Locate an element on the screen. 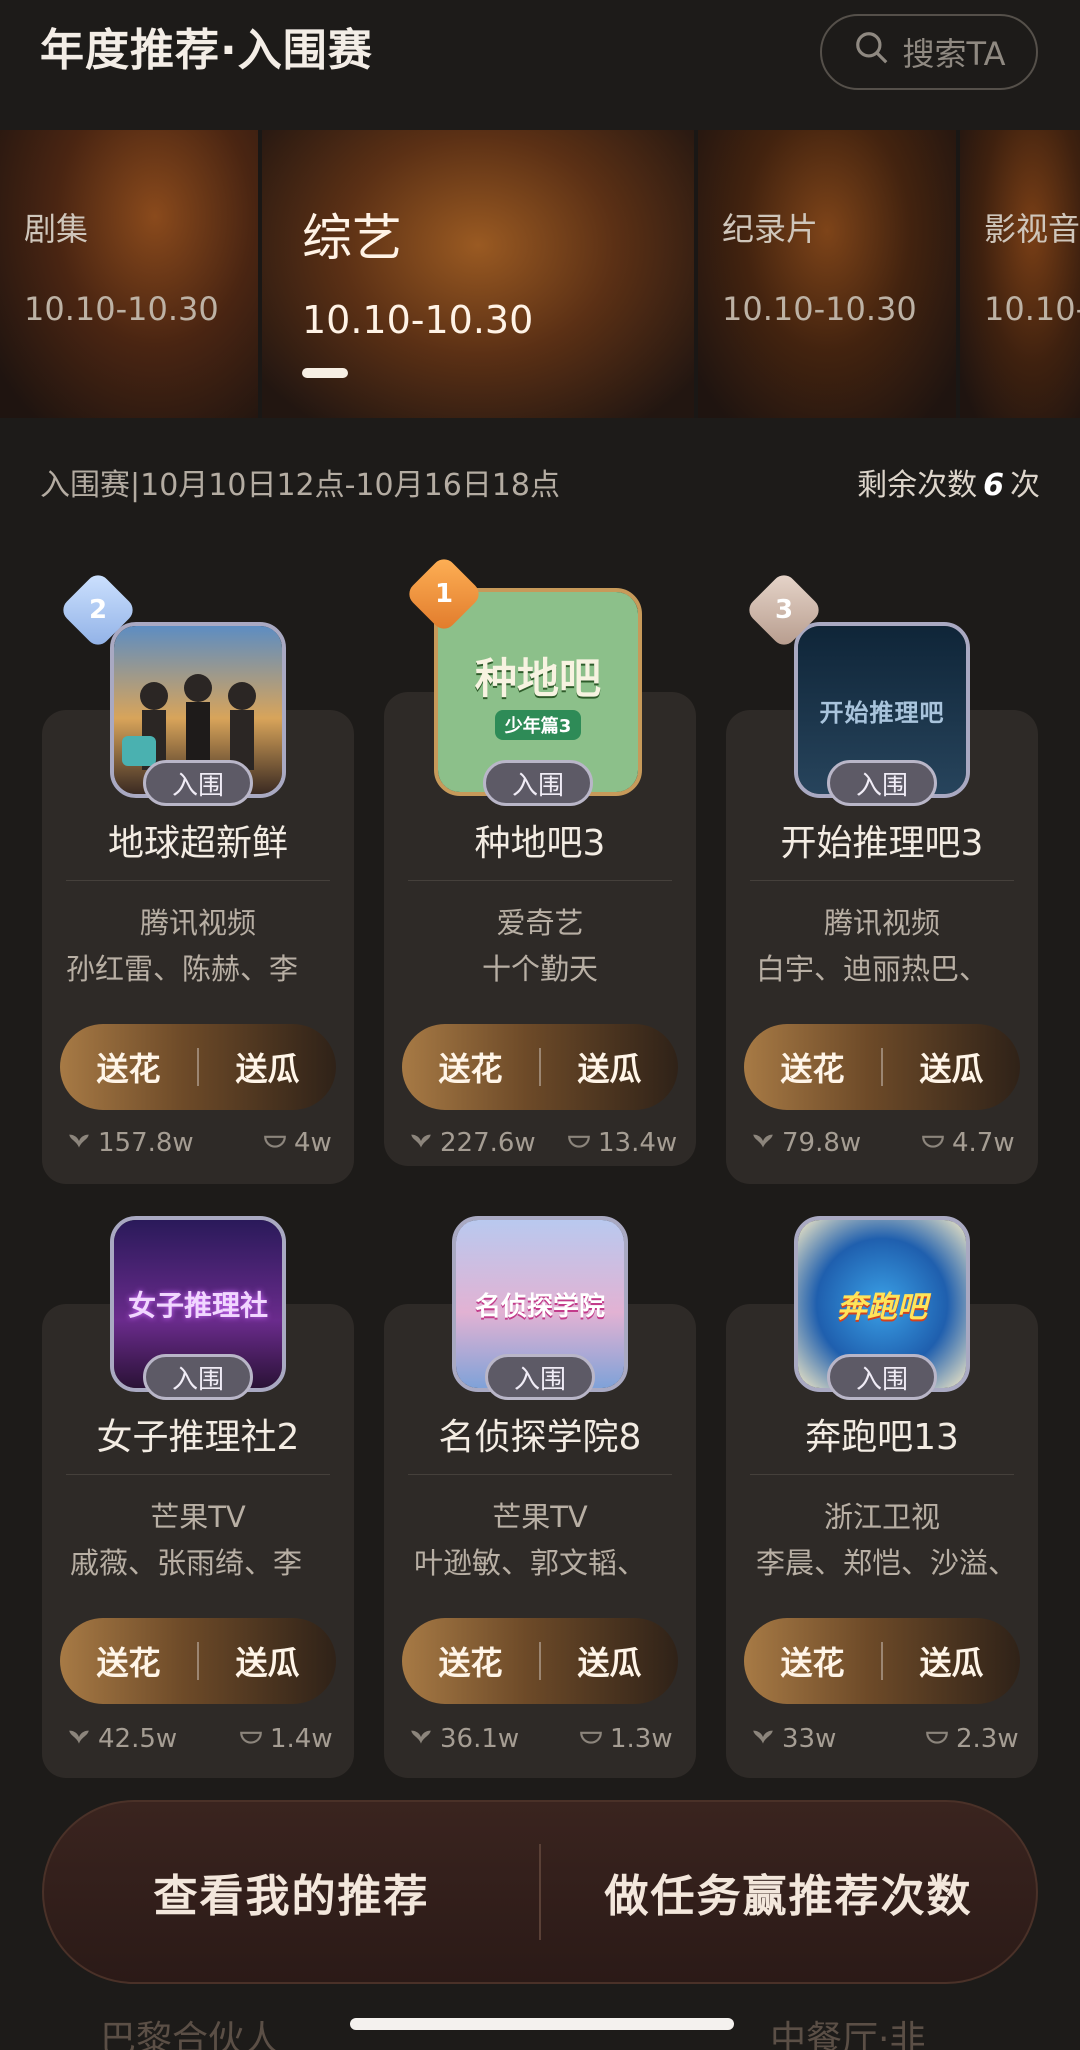 Image resolution: width=1080 pixels, height=2050 pixels. poster-title: 种地吧 is located at coordinates (537, 678).